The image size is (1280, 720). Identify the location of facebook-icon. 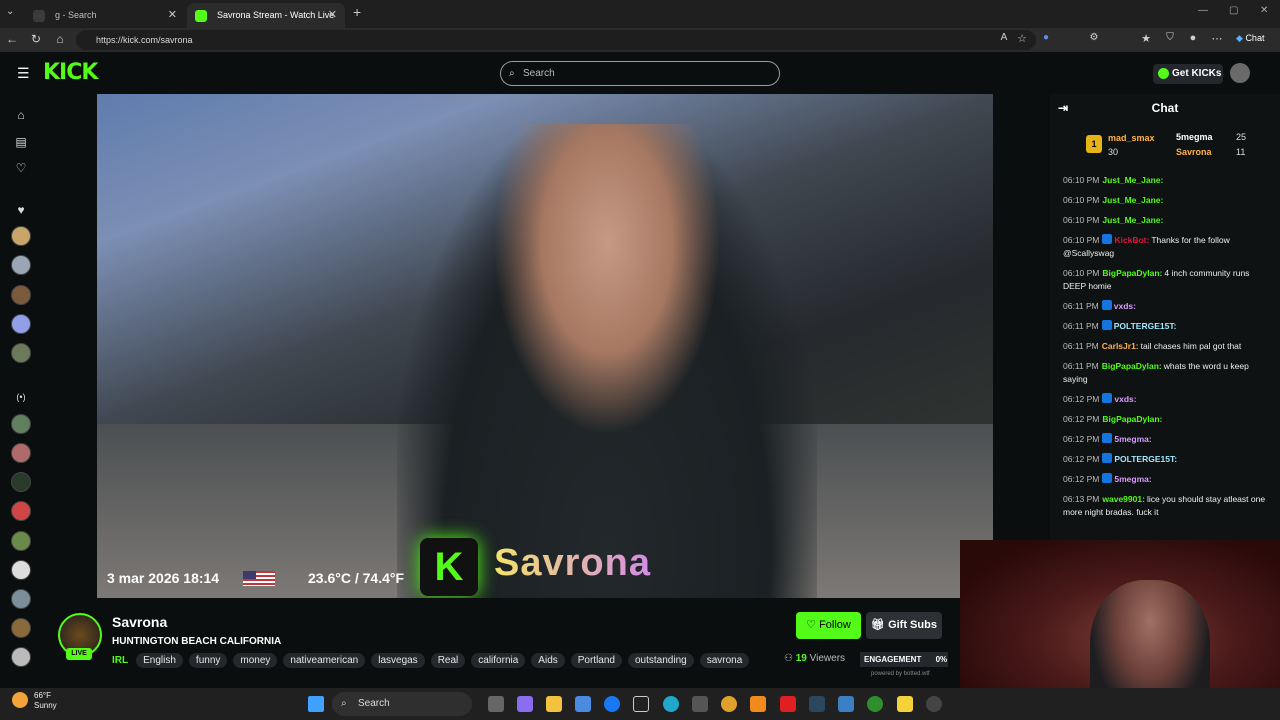
(612, 704).